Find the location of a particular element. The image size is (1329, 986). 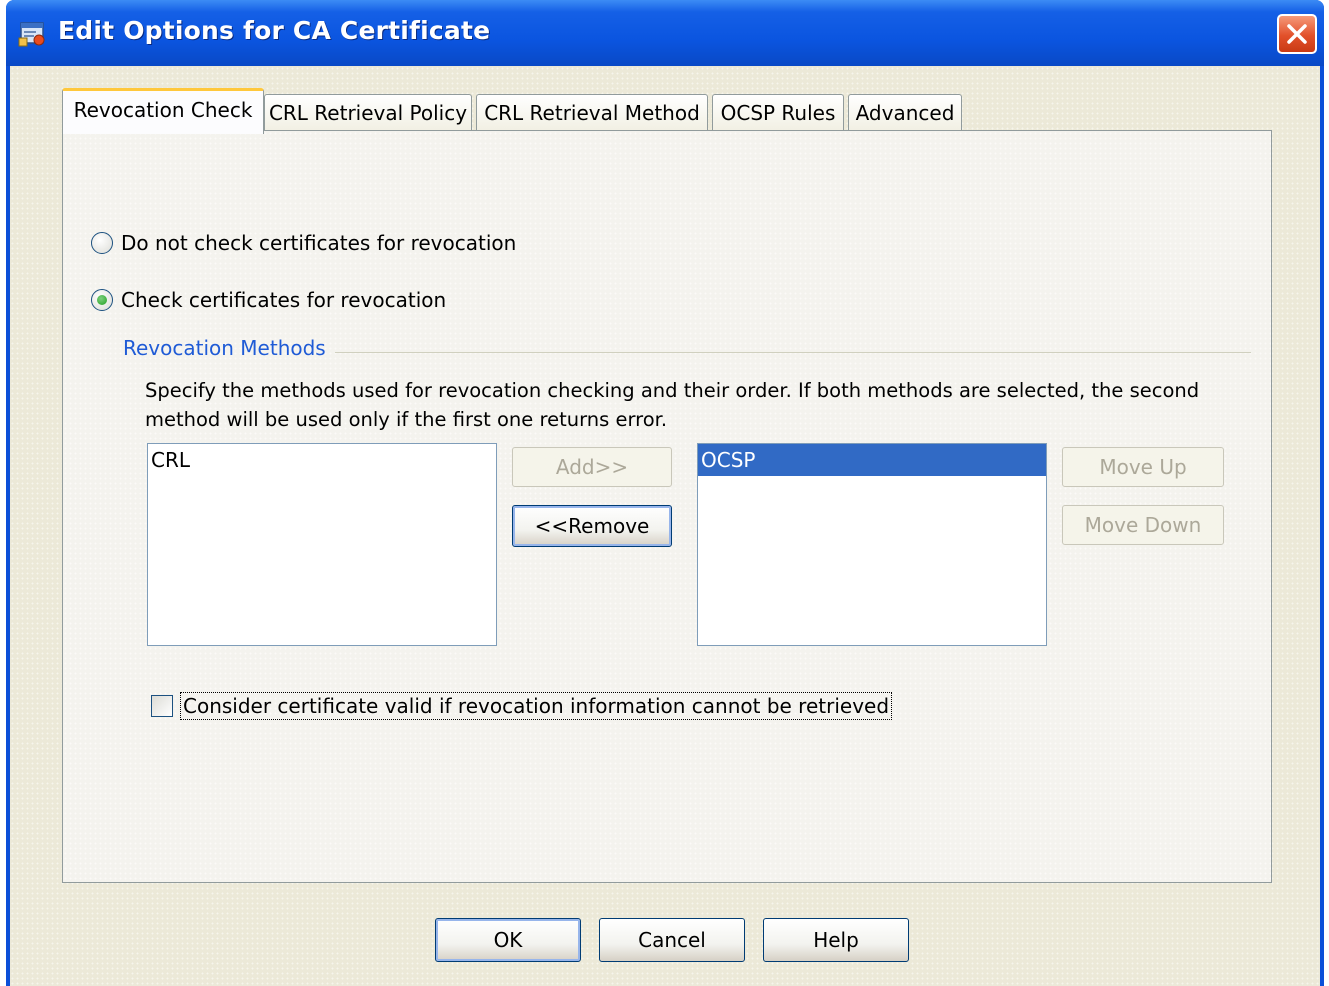

add-button: Add>> is located at coordinates (592, 467).